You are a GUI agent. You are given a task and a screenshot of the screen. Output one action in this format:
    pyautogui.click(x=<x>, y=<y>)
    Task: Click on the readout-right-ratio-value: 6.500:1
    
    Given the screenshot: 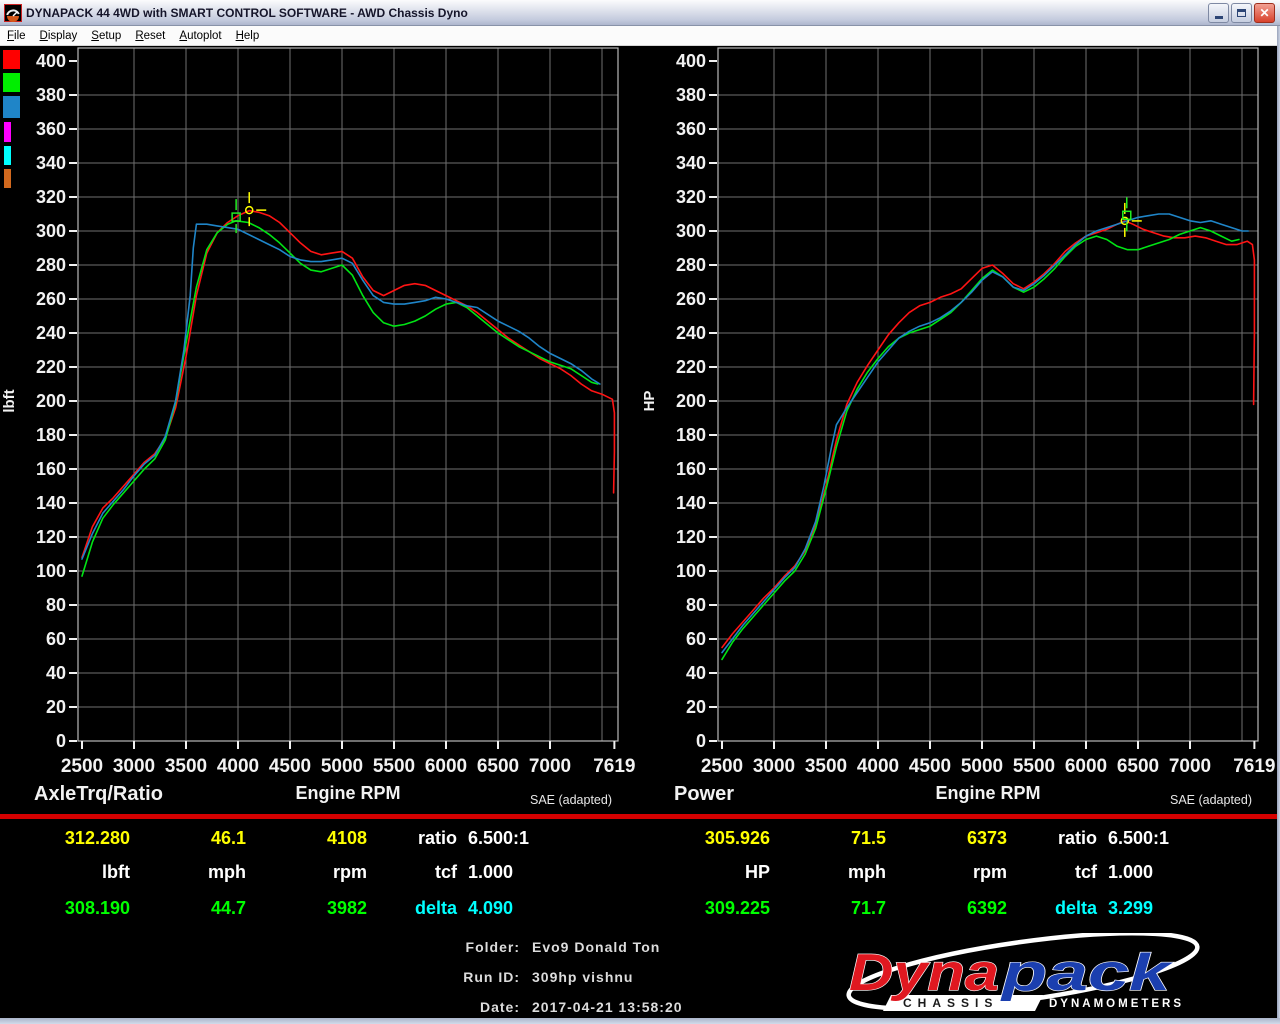 What is the action you would take?
    pyautogui.click(x=1139, y=838)
    